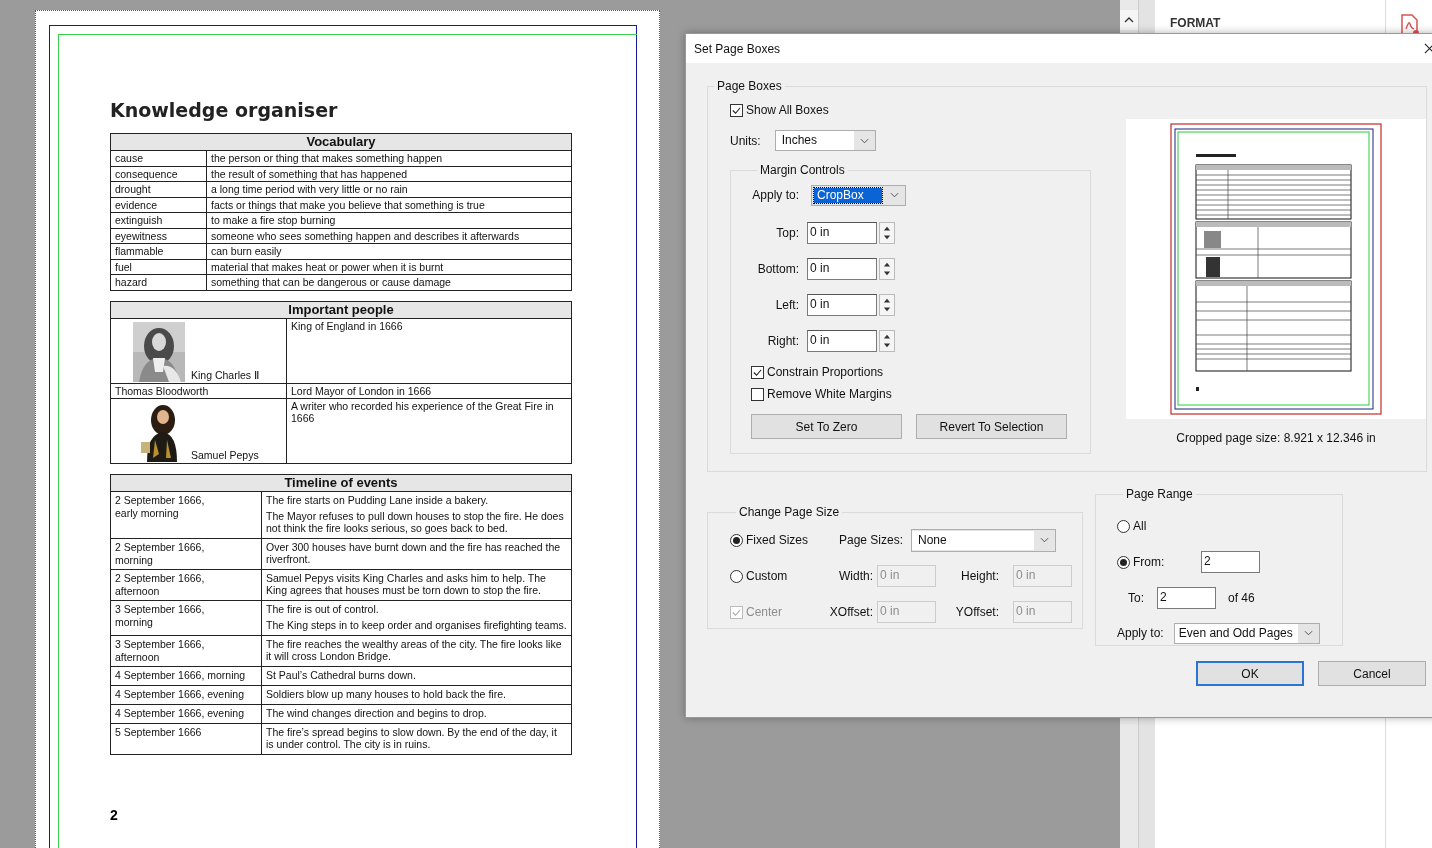 Image resolution: width=1432 pixels, height=848 pixels. Describe the element at coordinates (991, 426) in the screenshot. I see `dialog-button: Revert To Selection` at that location.